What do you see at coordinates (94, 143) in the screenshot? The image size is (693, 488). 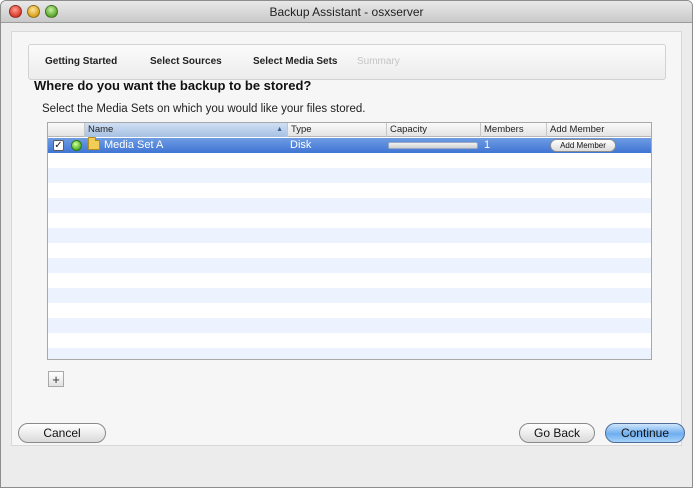 I see `folder-icon` at bounding box center [94, 143].